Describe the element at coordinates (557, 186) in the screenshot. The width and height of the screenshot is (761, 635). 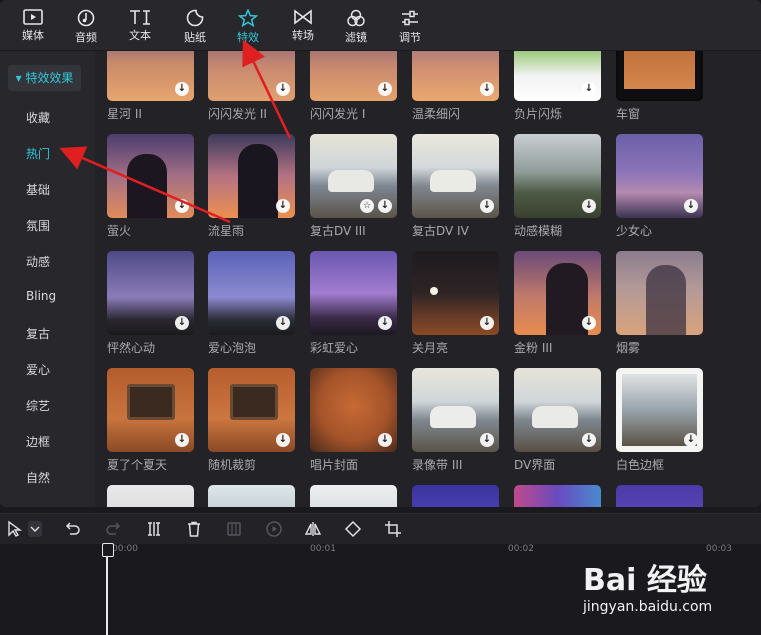
I see `effect-card: ↓ 动感模糊` at that location.